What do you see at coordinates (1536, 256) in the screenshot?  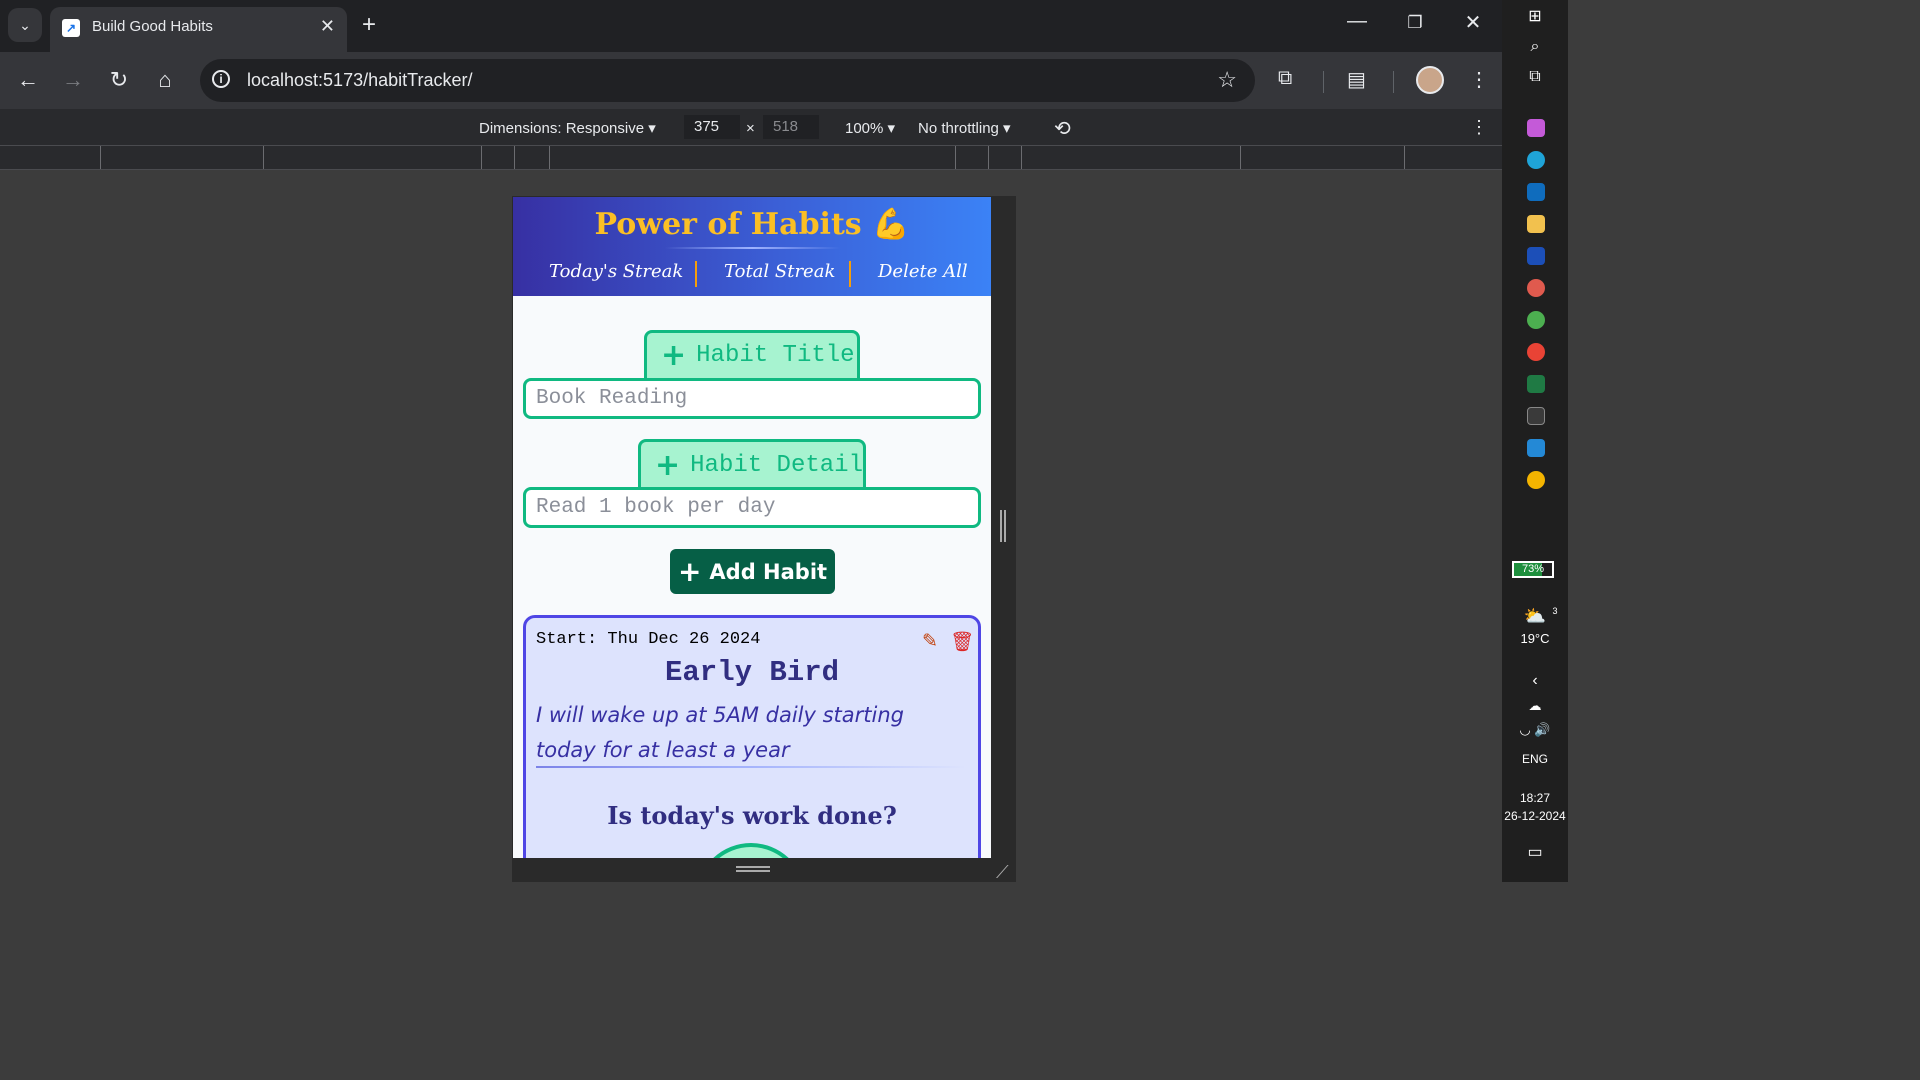 I see `app-l-icon` at bounding box center [1536, 256].